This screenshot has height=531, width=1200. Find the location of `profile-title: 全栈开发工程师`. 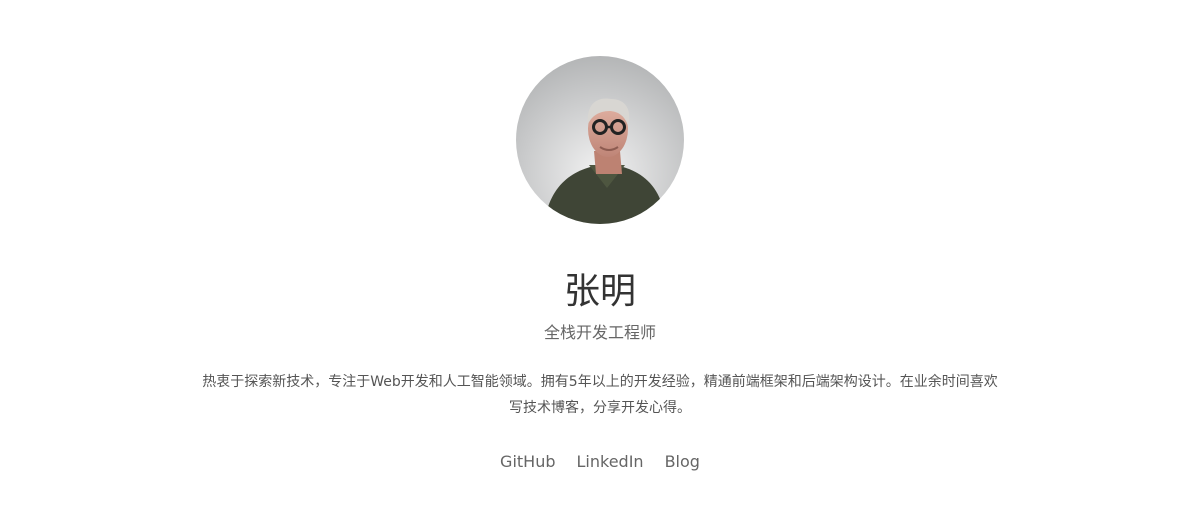

profile-title: 全栈开发工程师 is located at coordinates (599, 332).